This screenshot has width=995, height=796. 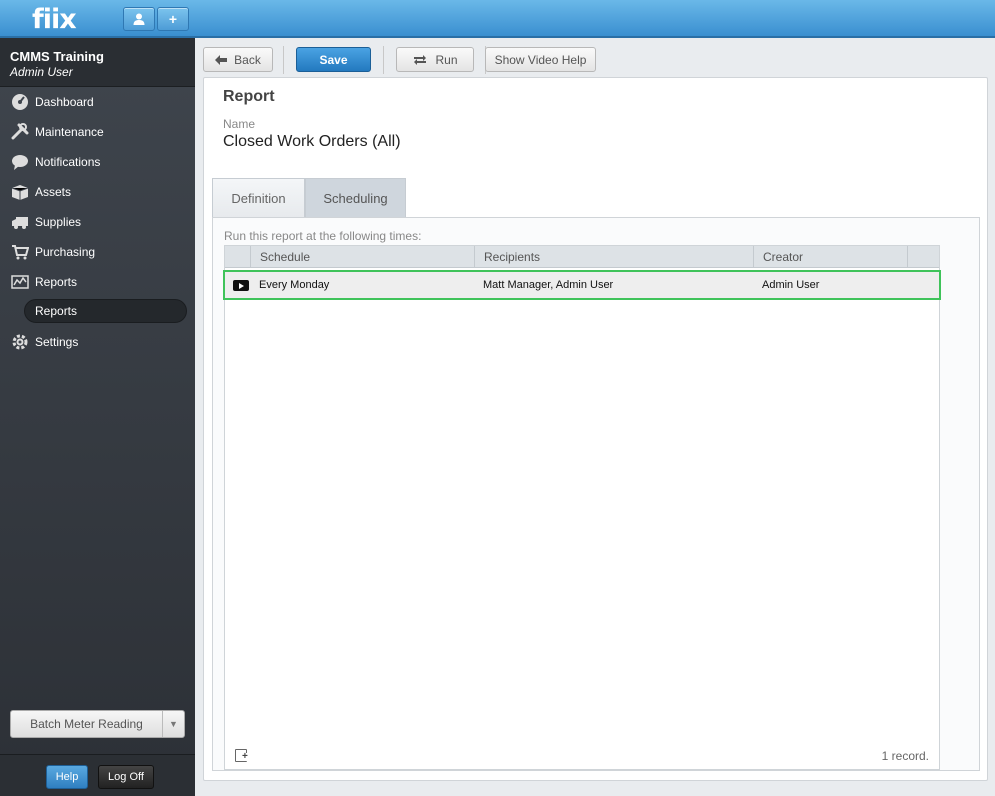 I want to click on section-title: Report, so click(x=249, y=96).